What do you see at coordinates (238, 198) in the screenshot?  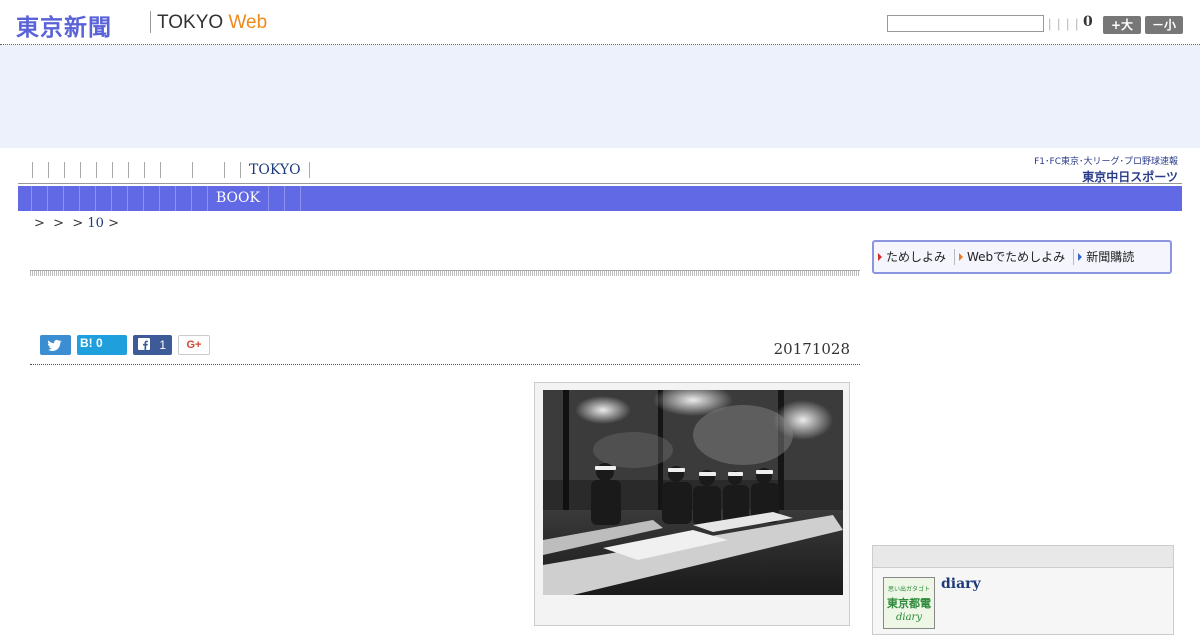 I see `category-tab-book: BOOK` at bounding box center [238, 198].